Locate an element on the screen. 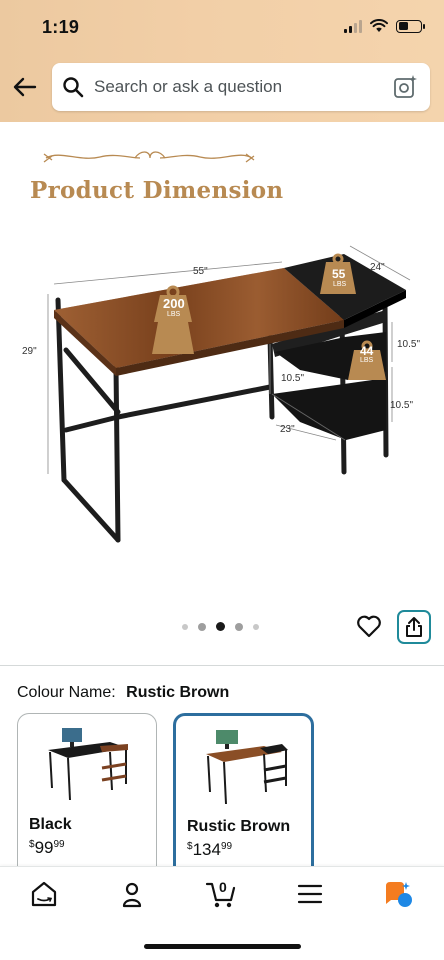 This screenshot has height=960, width=444. camera-lens-icon is located at coordinates (405, 87).